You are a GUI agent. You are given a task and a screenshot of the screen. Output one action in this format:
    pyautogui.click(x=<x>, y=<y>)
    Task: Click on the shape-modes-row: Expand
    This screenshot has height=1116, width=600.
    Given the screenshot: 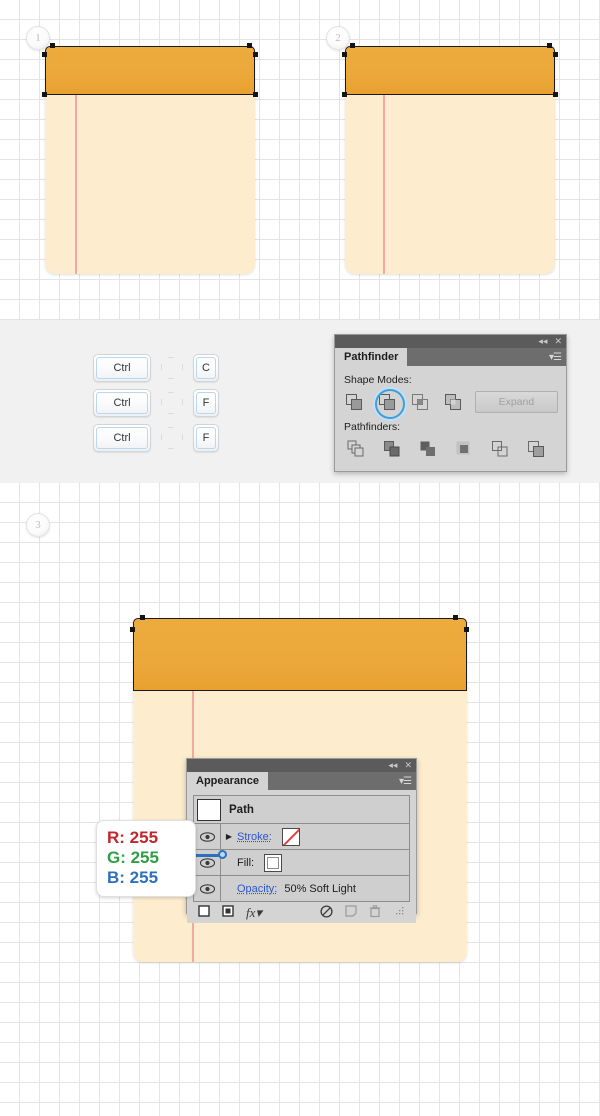 What is the action you would take?
    pyautogui.click(x=451, y=404)
    